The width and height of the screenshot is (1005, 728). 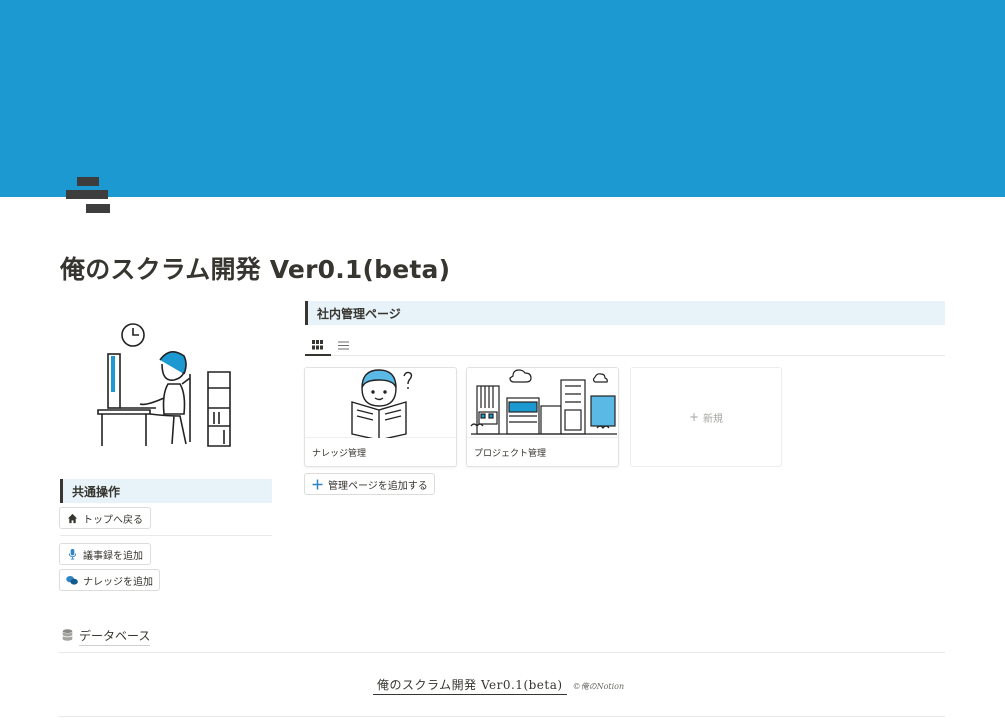 What do you see at coordinates (67, 636) in the screenshot?
I see `database-icon` at bounding box center [67, 636].